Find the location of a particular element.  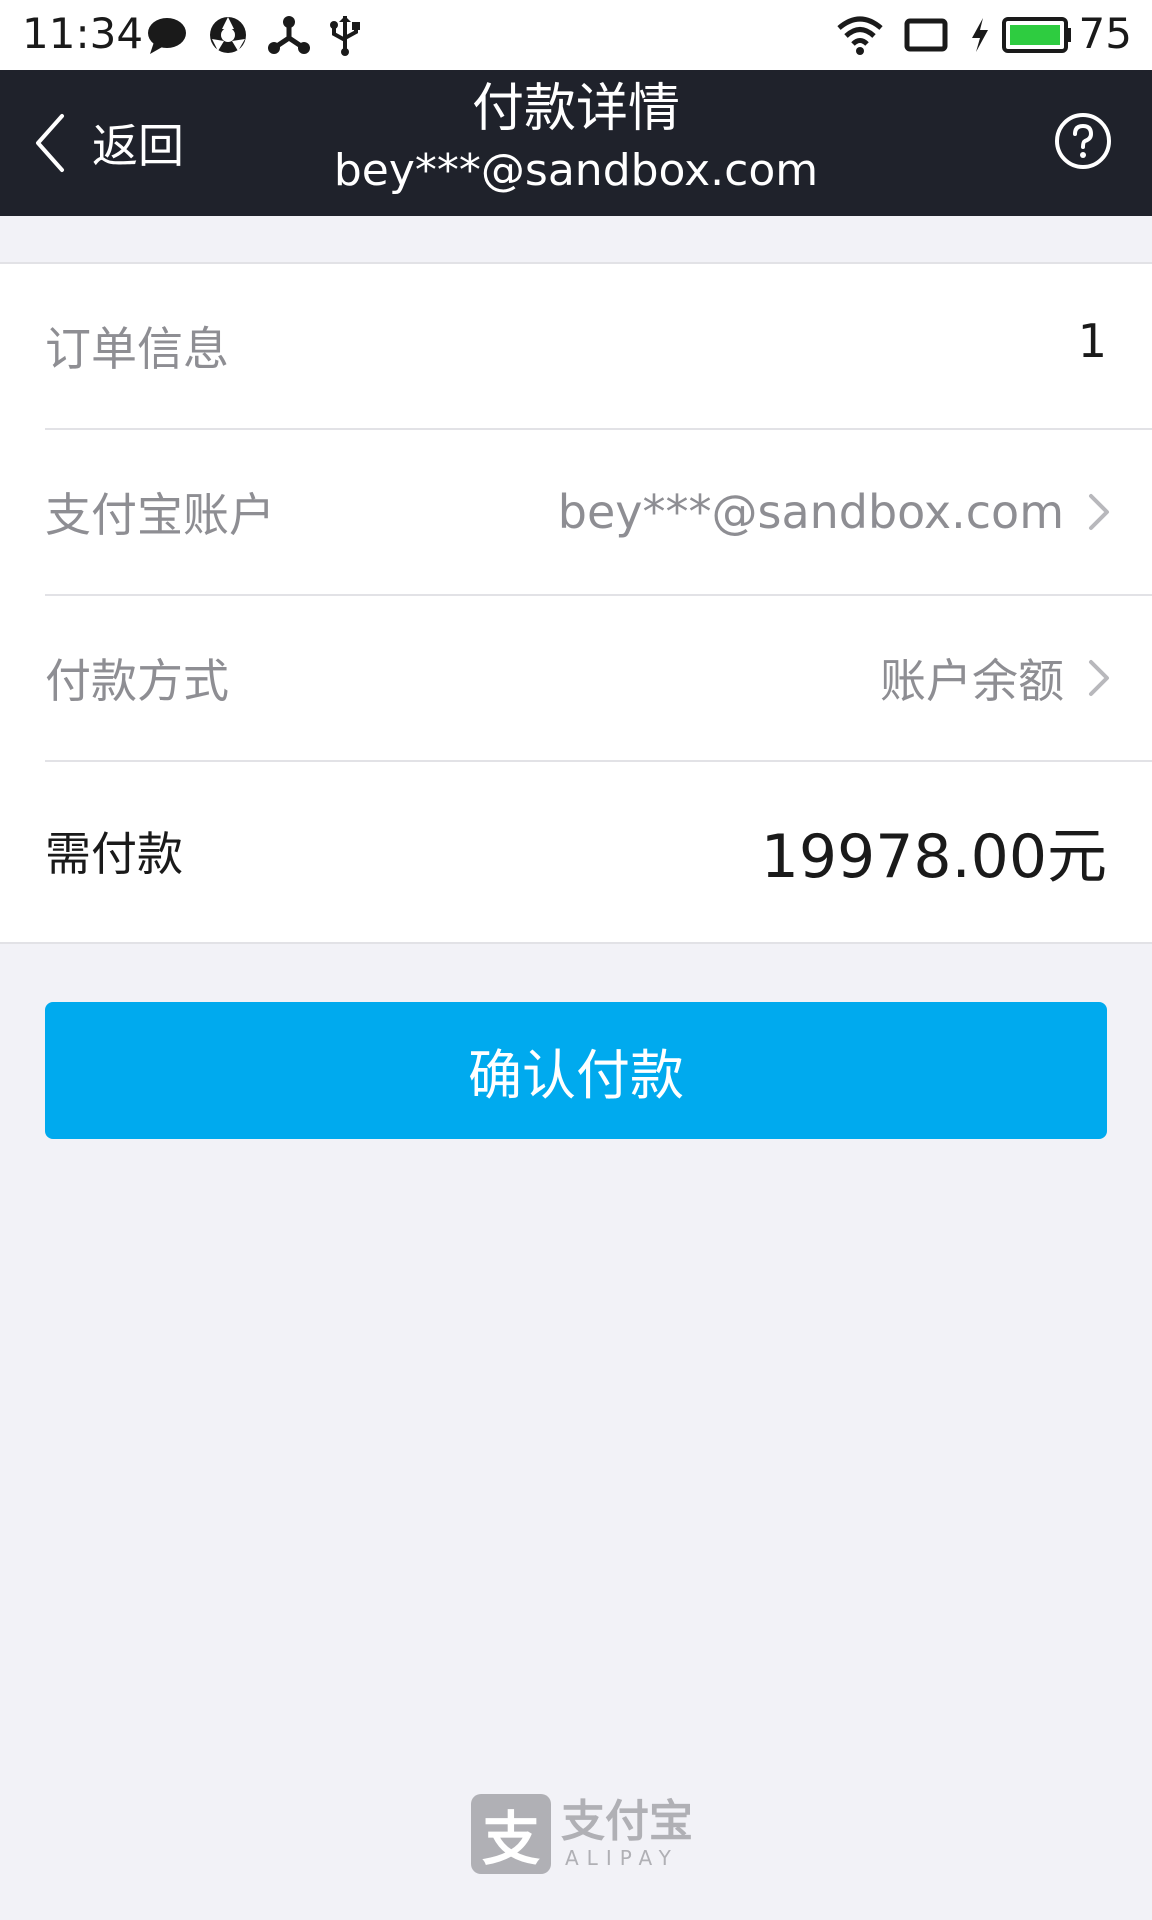

app-icon is located at coordinates (228, 35).